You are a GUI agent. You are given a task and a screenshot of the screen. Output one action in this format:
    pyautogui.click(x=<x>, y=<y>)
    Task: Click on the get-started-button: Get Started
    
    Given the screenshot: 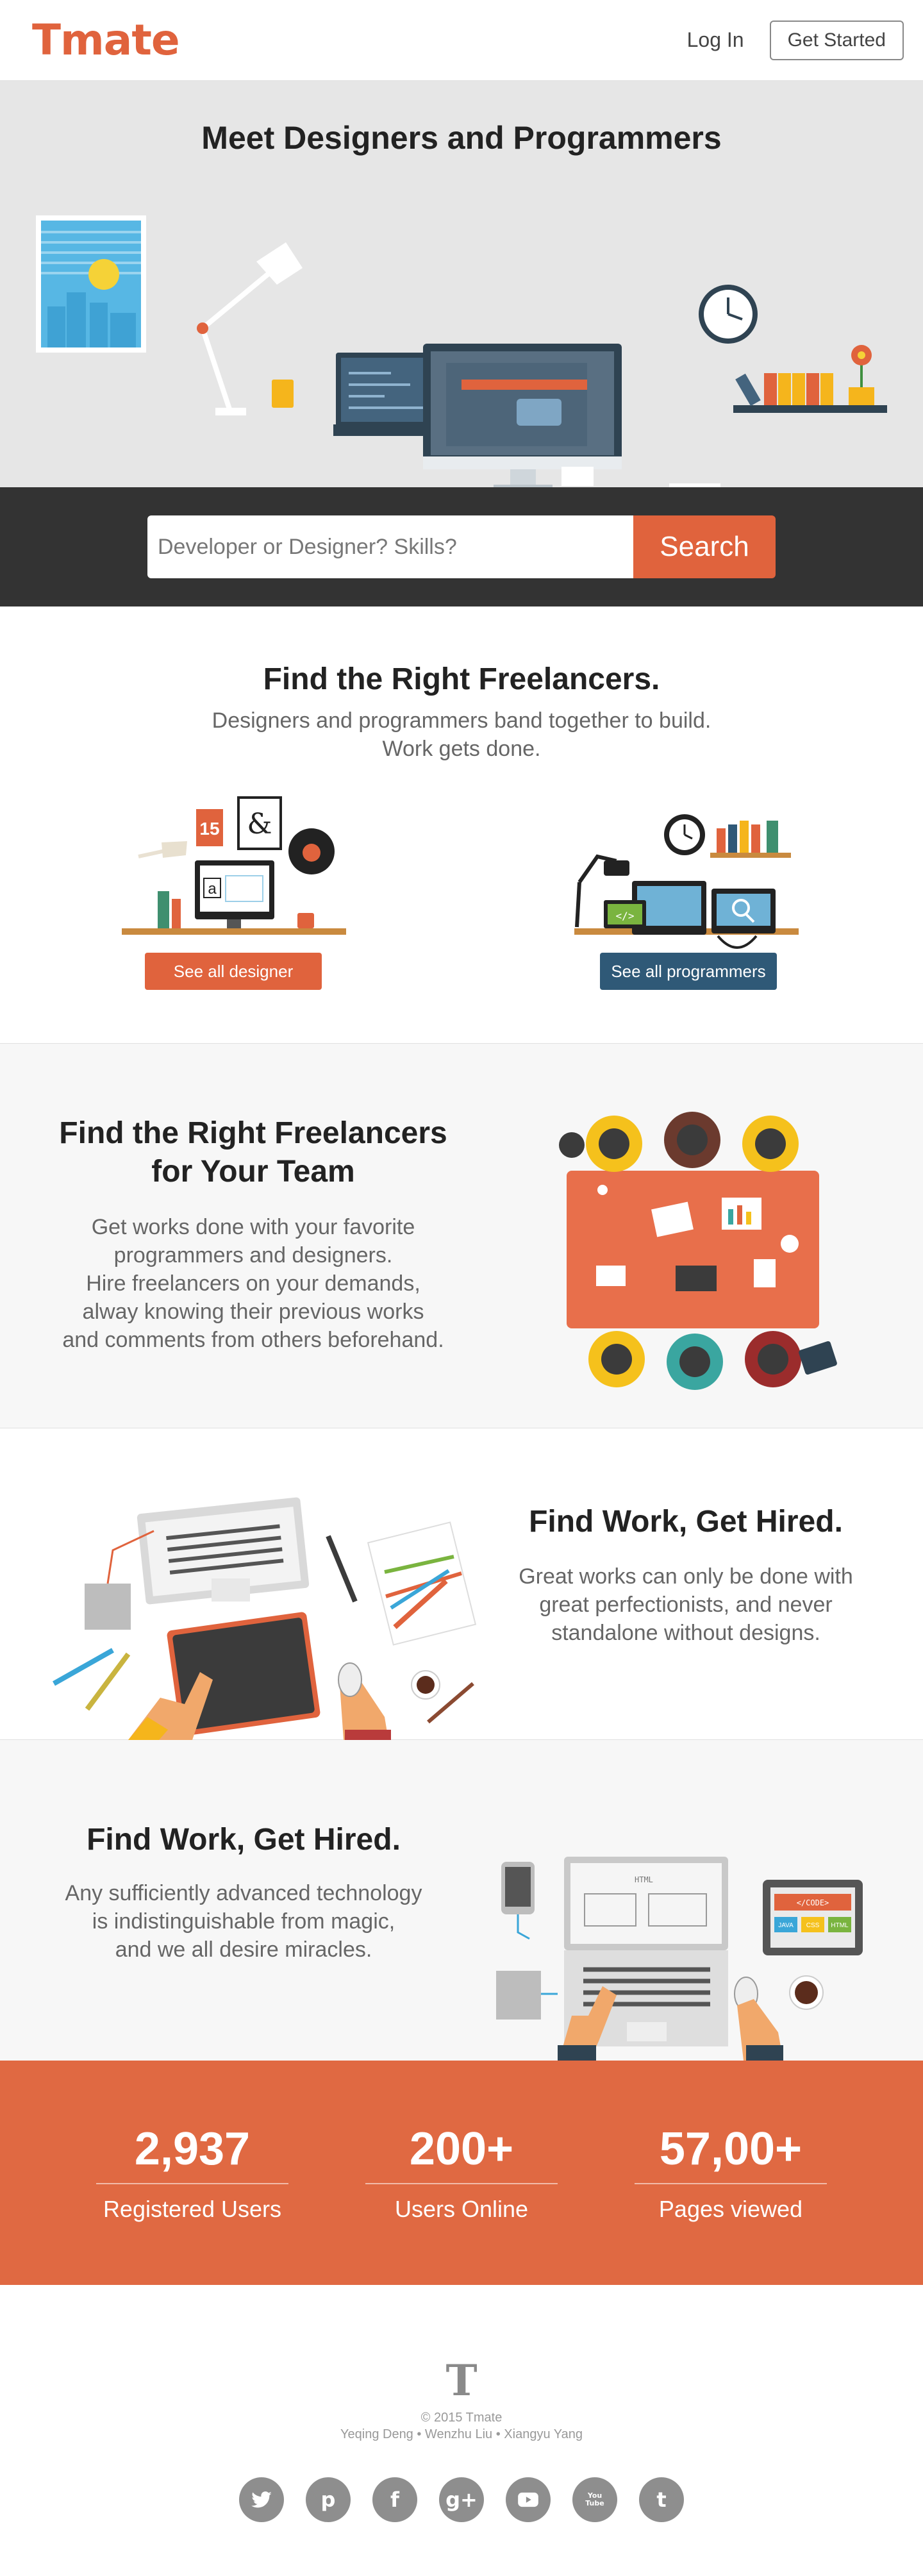 What is the action you would take?
    pyautogui.click(x=836, y=40)
    